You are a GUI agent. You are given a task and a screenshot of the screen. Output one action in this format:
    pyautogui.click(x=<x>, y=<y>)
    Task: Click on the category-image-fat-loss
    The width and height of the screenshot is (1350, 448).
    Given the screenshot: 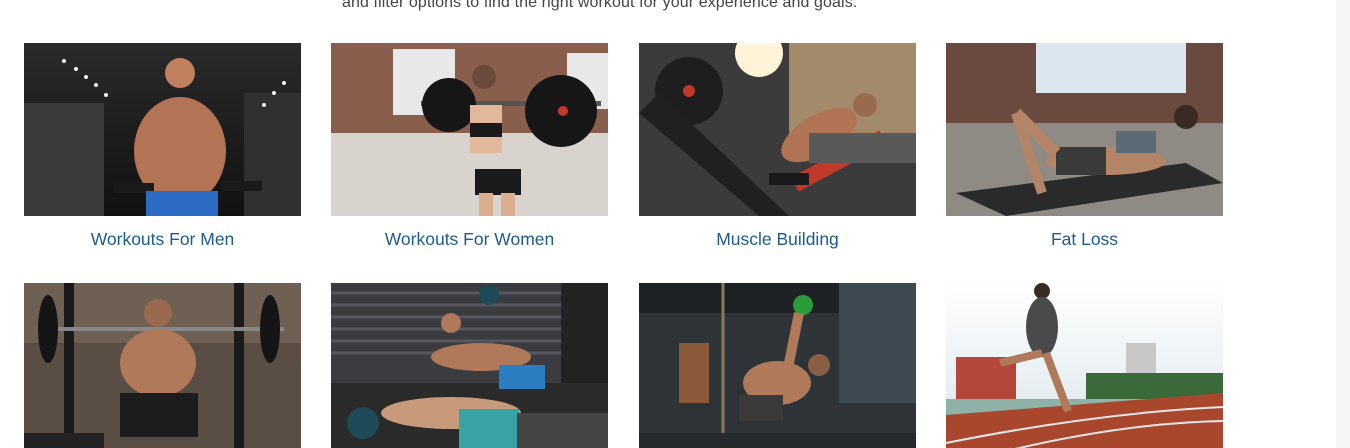 What is the action you would take?
    pyautogui.click(x=1084, y=129)
    